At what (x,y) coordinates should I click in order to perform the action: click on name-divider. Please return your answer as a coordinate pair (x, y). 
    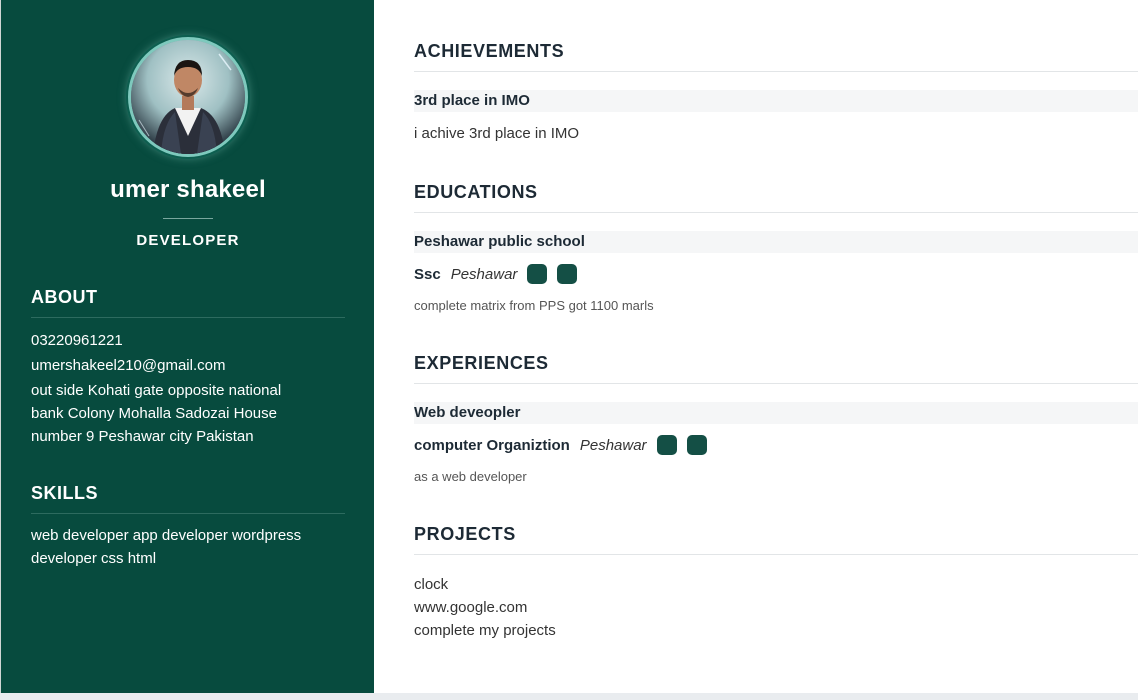
    Looking at the image, I should click on (188, 218).